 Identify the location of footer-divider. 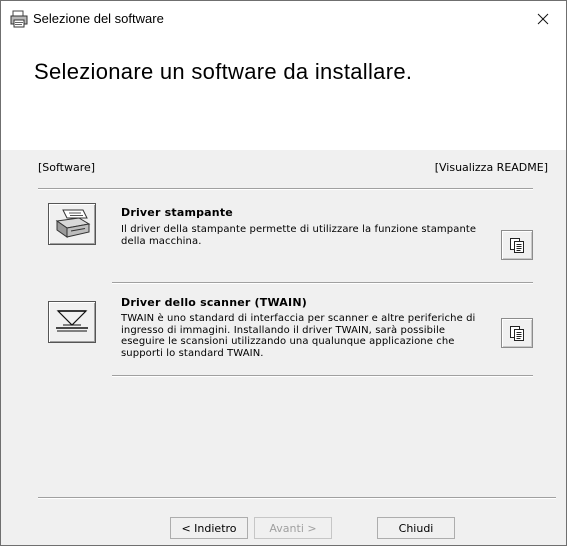
(297, 498).